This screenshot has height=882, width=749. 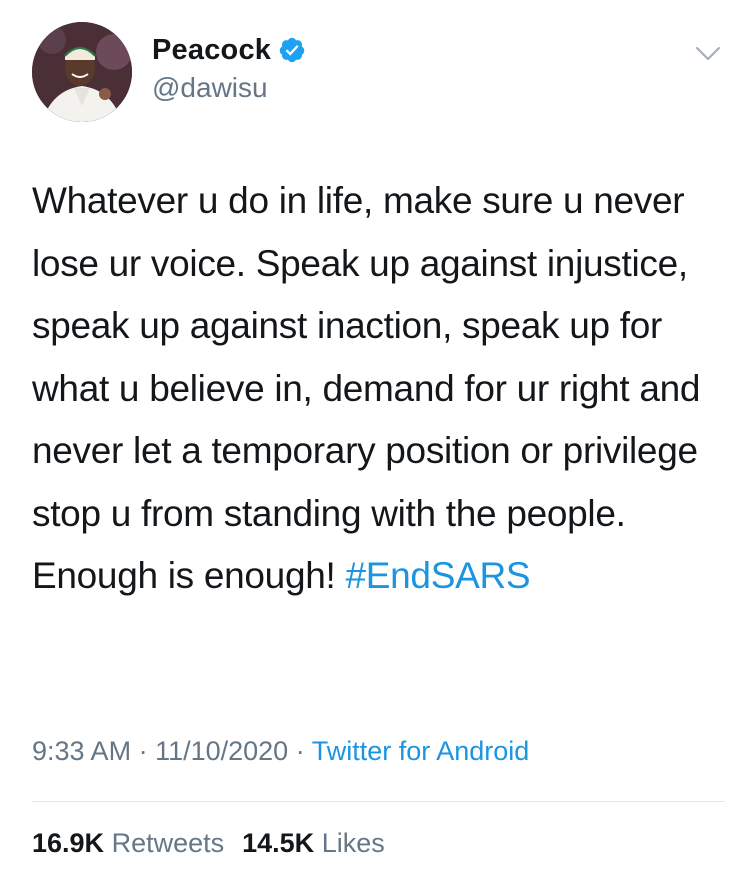 I want to click on tweet-stats: 16.9K Retweets 14.5K Likes, so click(x=208, y=843).